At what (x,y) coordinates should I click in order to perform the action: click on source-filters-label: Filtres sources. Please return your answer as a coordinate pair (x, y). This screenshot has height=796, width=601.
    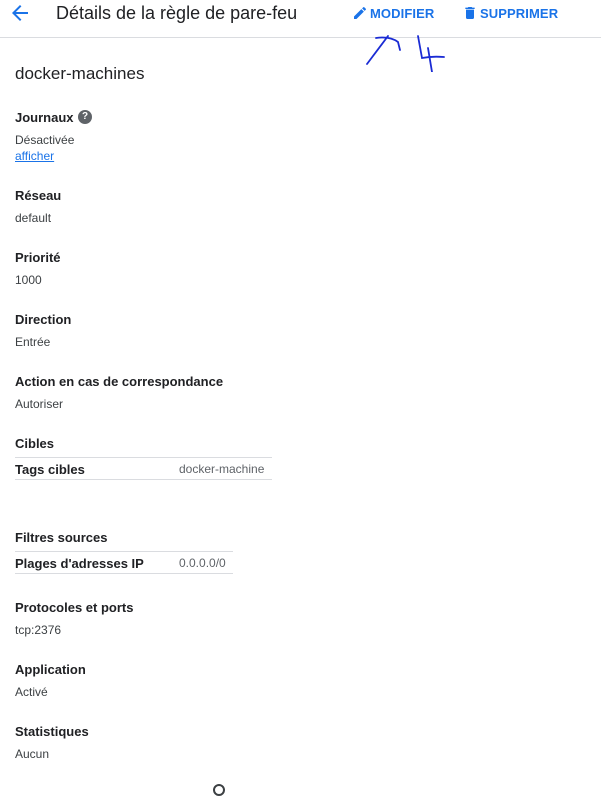
    Looking at the image, I should click on (61, 537).